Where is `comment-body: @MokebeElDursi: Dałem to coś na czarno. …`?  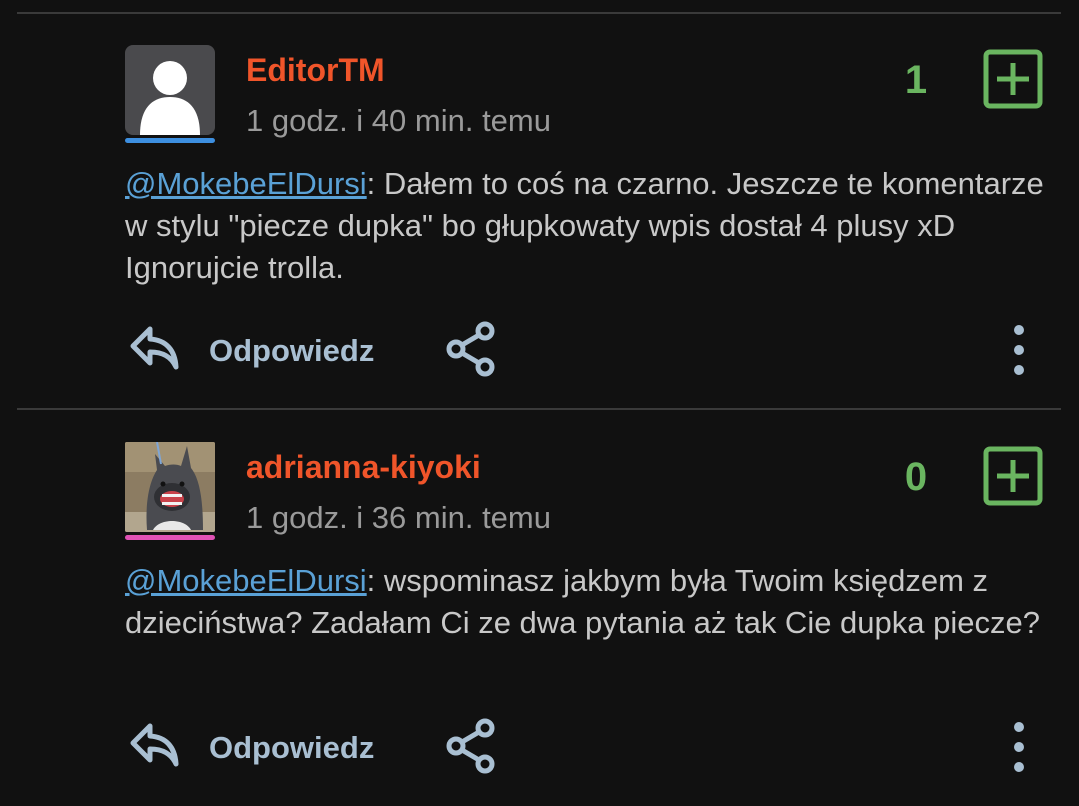
comment-body: @MokebeElDursi: Dałem to coś na czarno. … is located at coordinates (585, 226).